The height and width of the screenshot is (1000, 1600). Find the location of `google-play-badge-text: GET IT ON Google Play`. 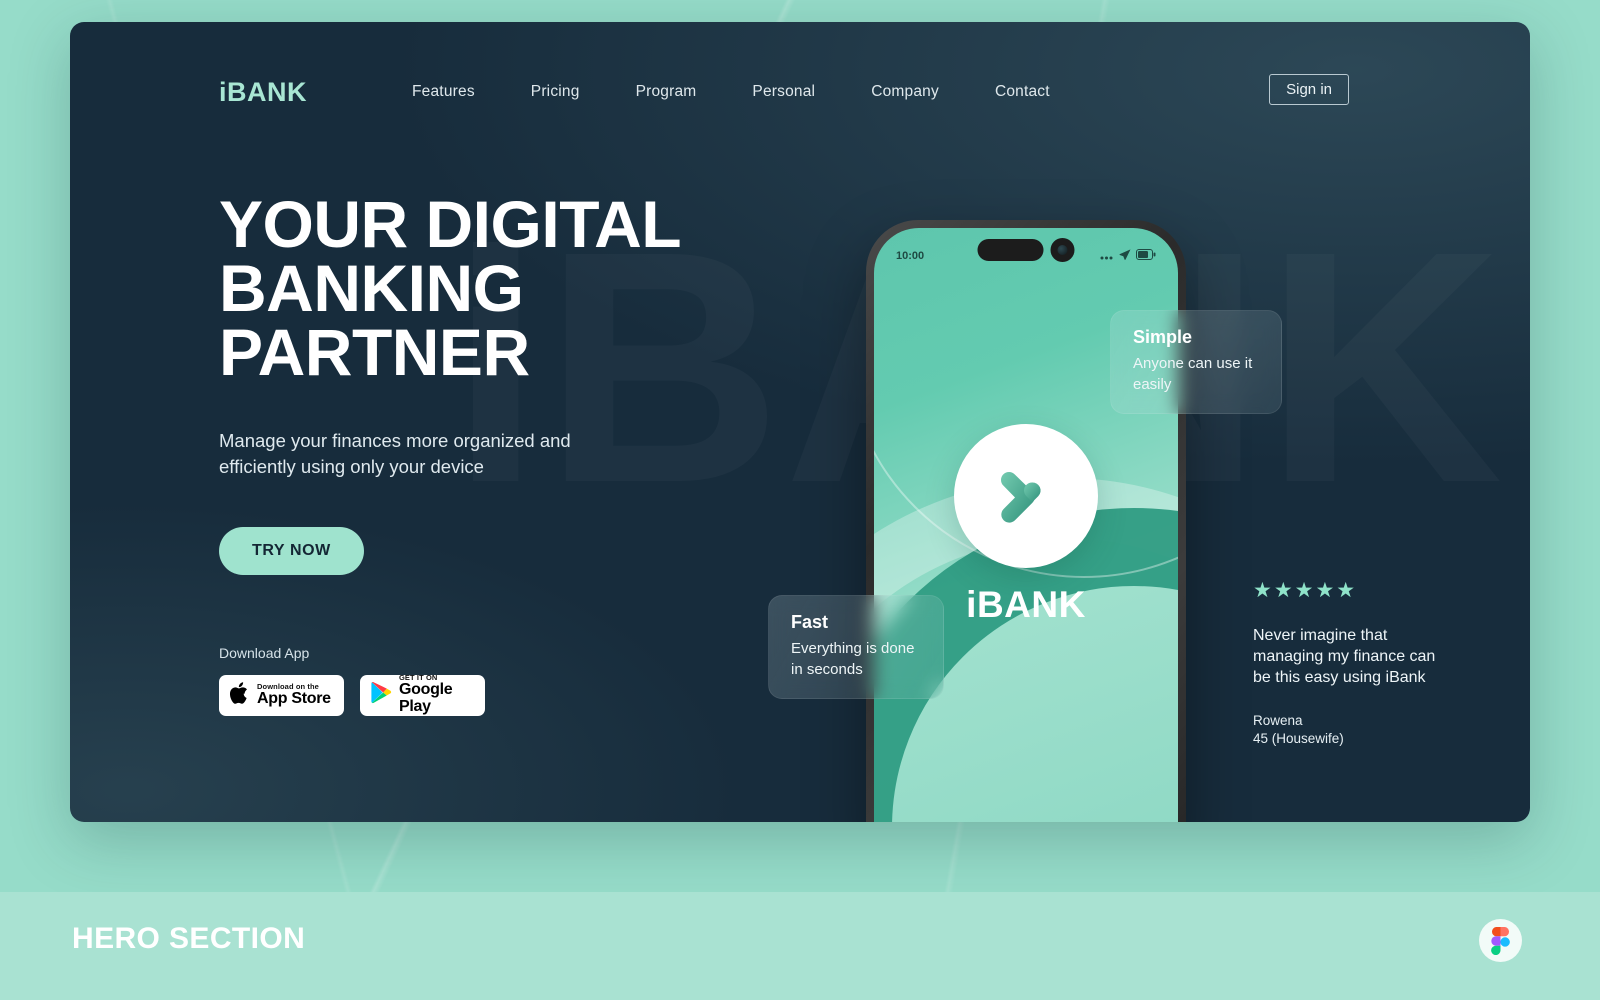

google-play-badge-text: GET IT ON Google Play is located at coordinates (436, 694).